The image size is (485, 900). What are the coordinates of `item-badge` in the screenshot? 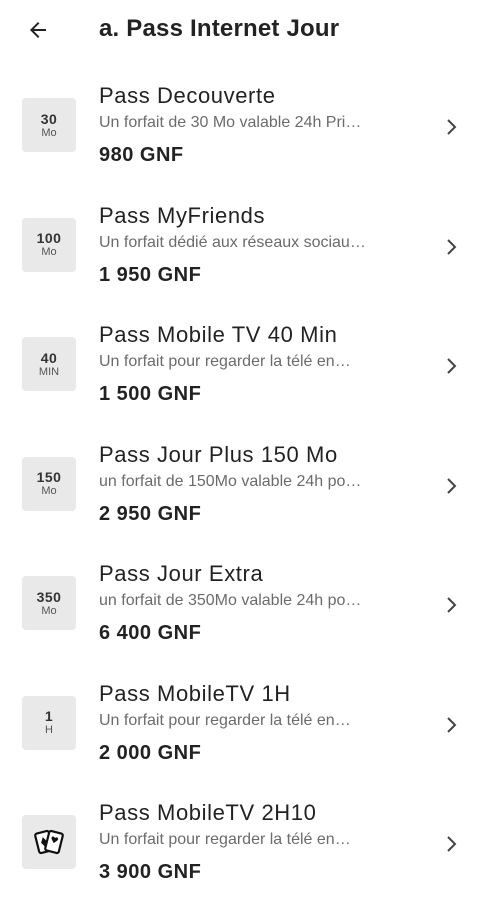 It's located at (49, 842).